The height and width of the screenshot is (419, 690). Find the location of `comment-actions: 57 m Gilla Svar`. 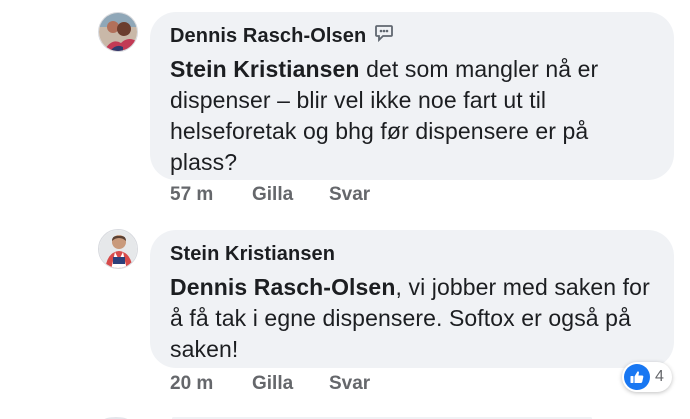

comment-actions: 57 m Gilla Svar is located at coordinates (270, 195).